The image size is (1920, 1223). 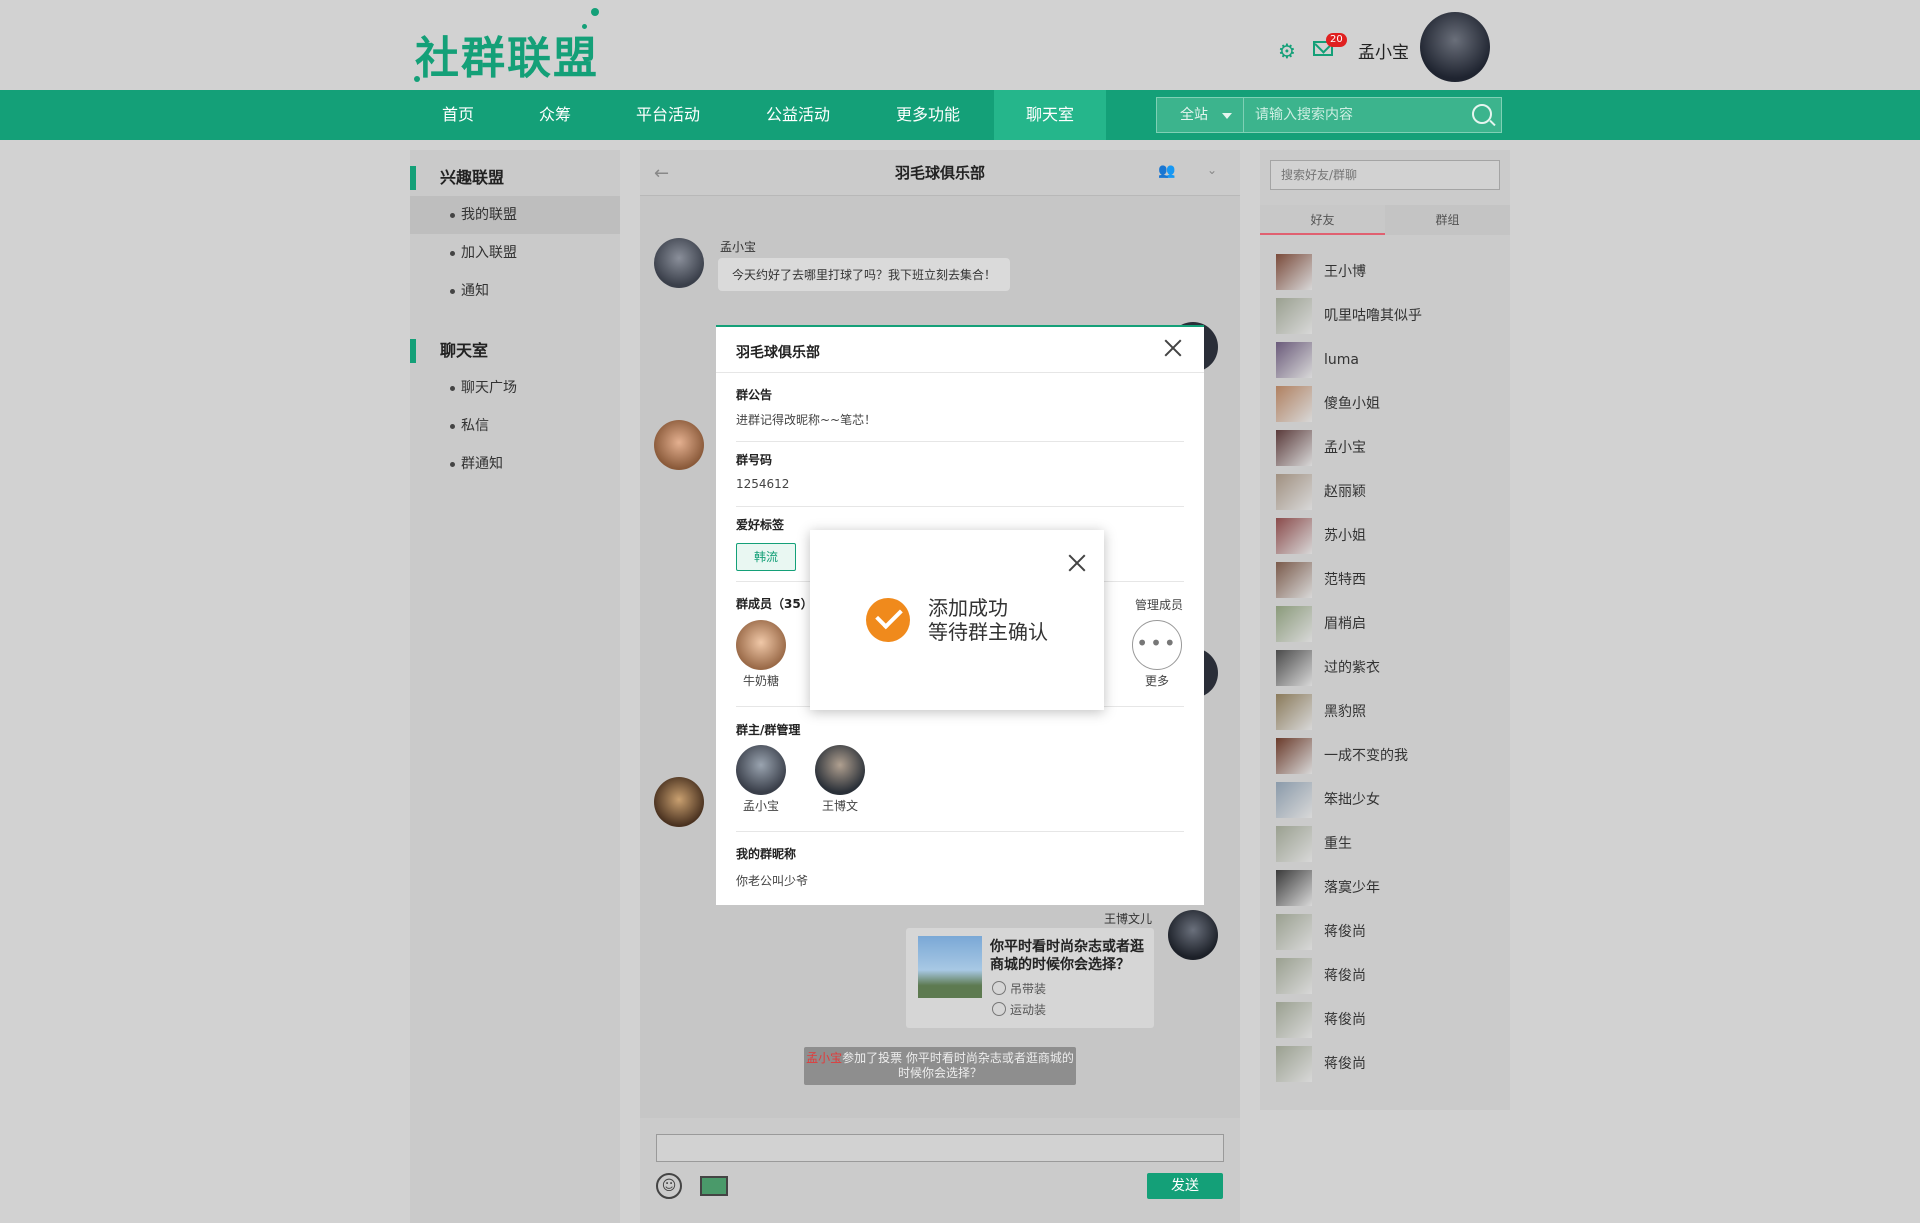 I want to click on sidebar-item-label: 加入联盟, so click(x=489, y=253).